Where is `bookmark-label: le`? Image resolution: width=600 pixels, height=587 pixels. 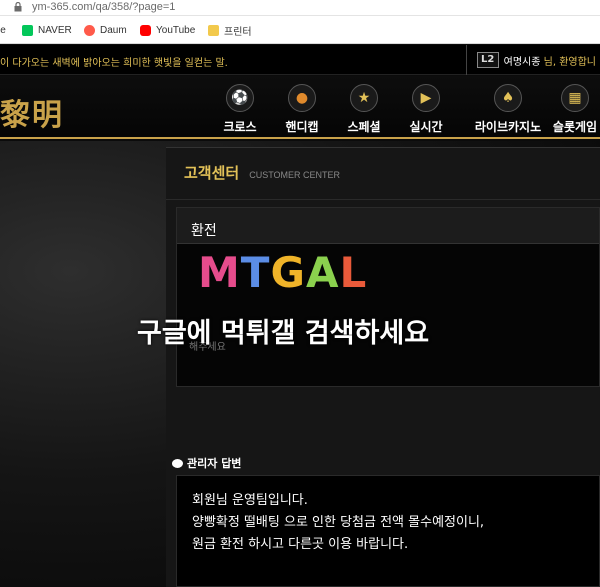
bookmark-label: le is located at coordinates (3, 30).